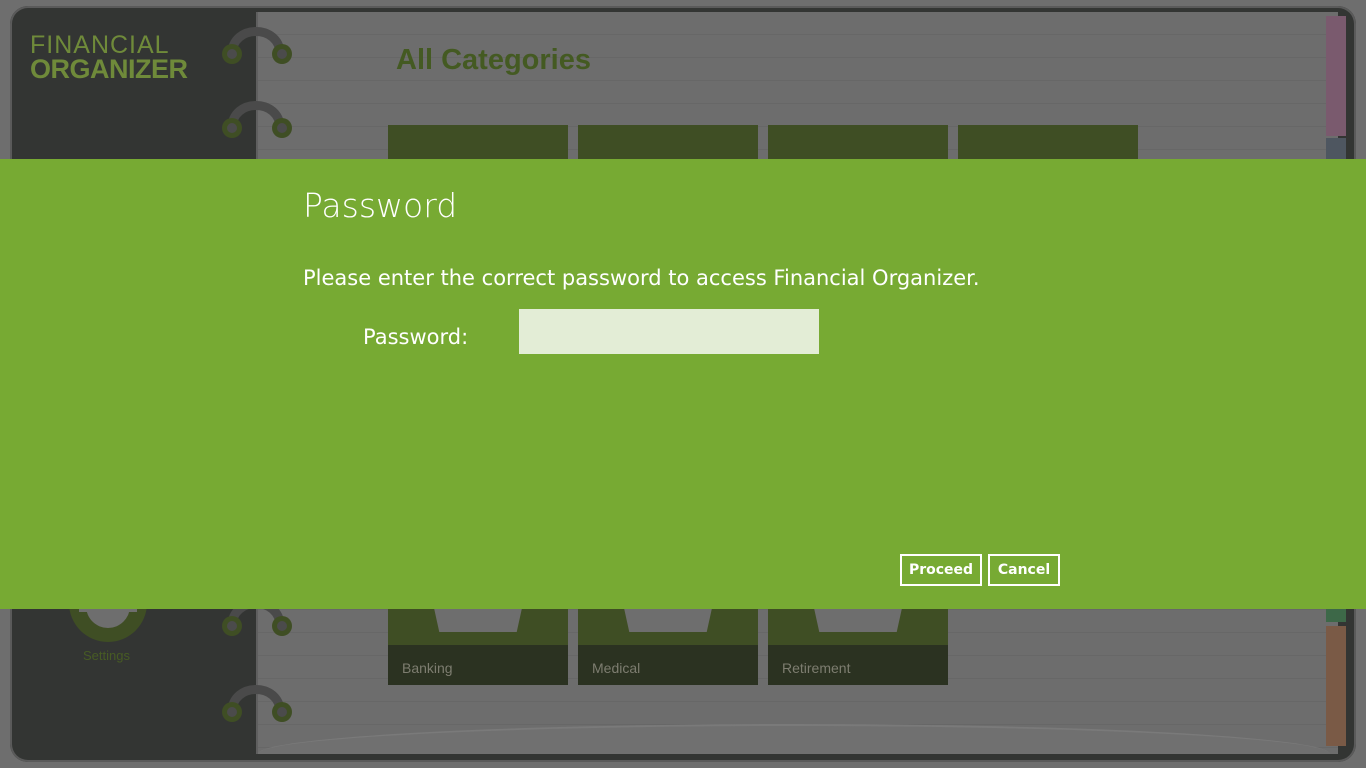 The image size is (1366, 768). I want to click on proceed-button: Proceed, so click(941, 570).